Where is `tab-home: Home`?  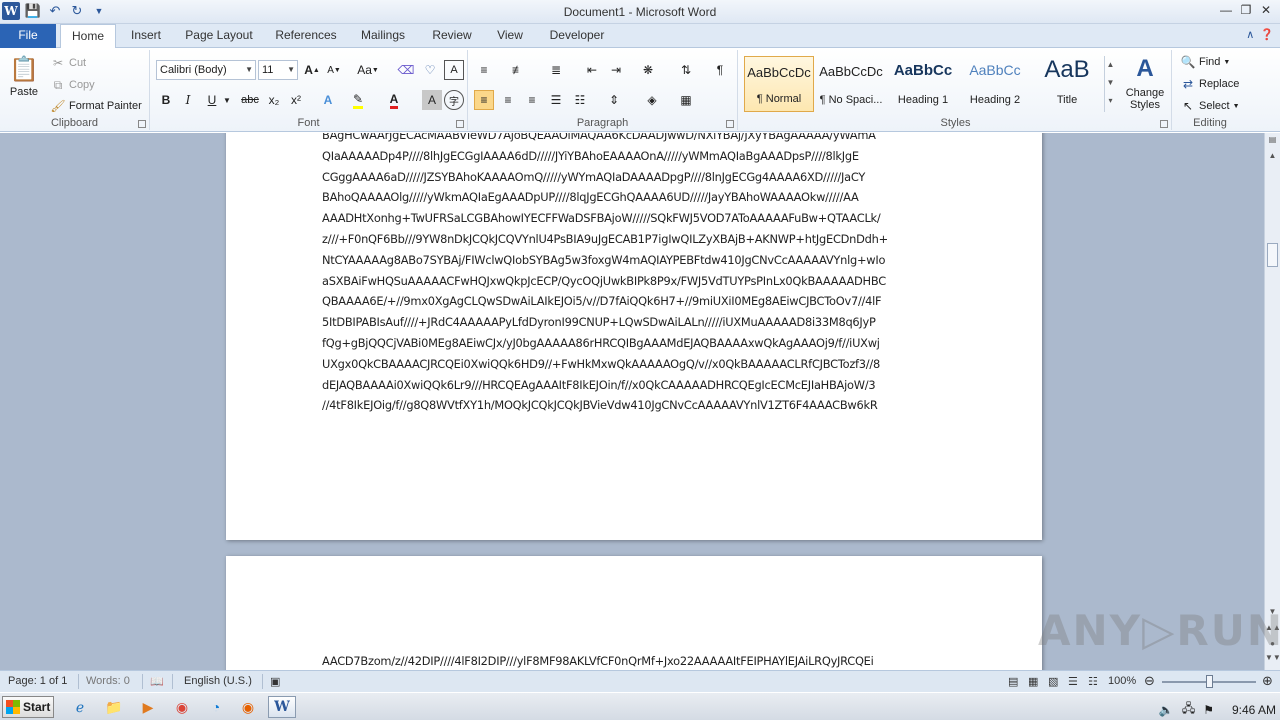 tab-home: Home is located at coordinates (88, 36).